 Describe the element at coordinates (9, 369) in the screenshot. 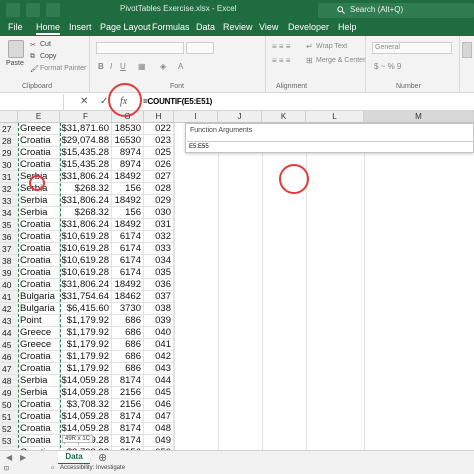

I see `row-header: 47` at that location.